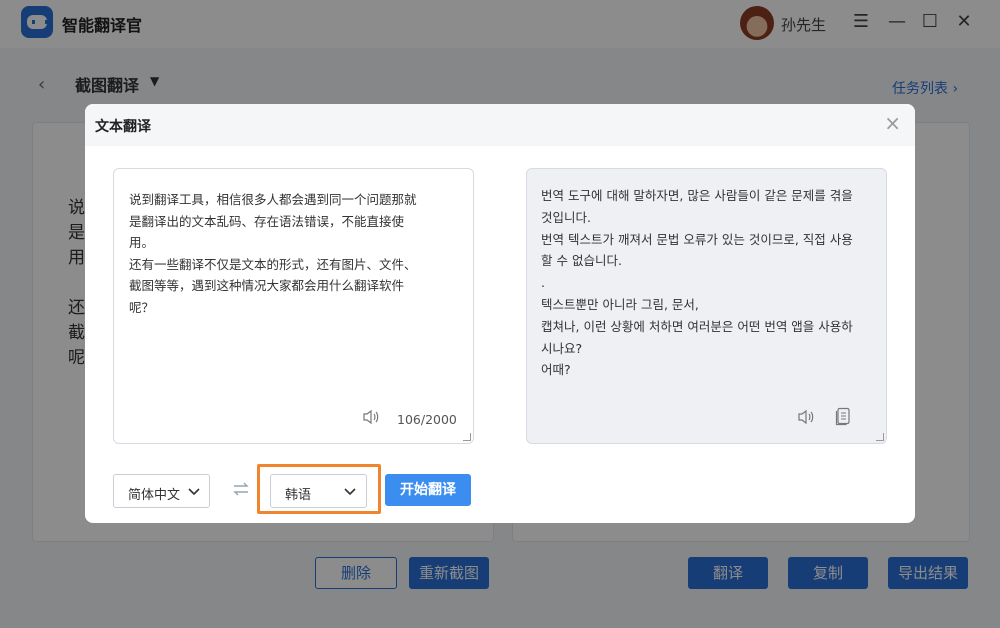  I want to click on dialog-header: 文本翻译 ×, so click(500, 125).